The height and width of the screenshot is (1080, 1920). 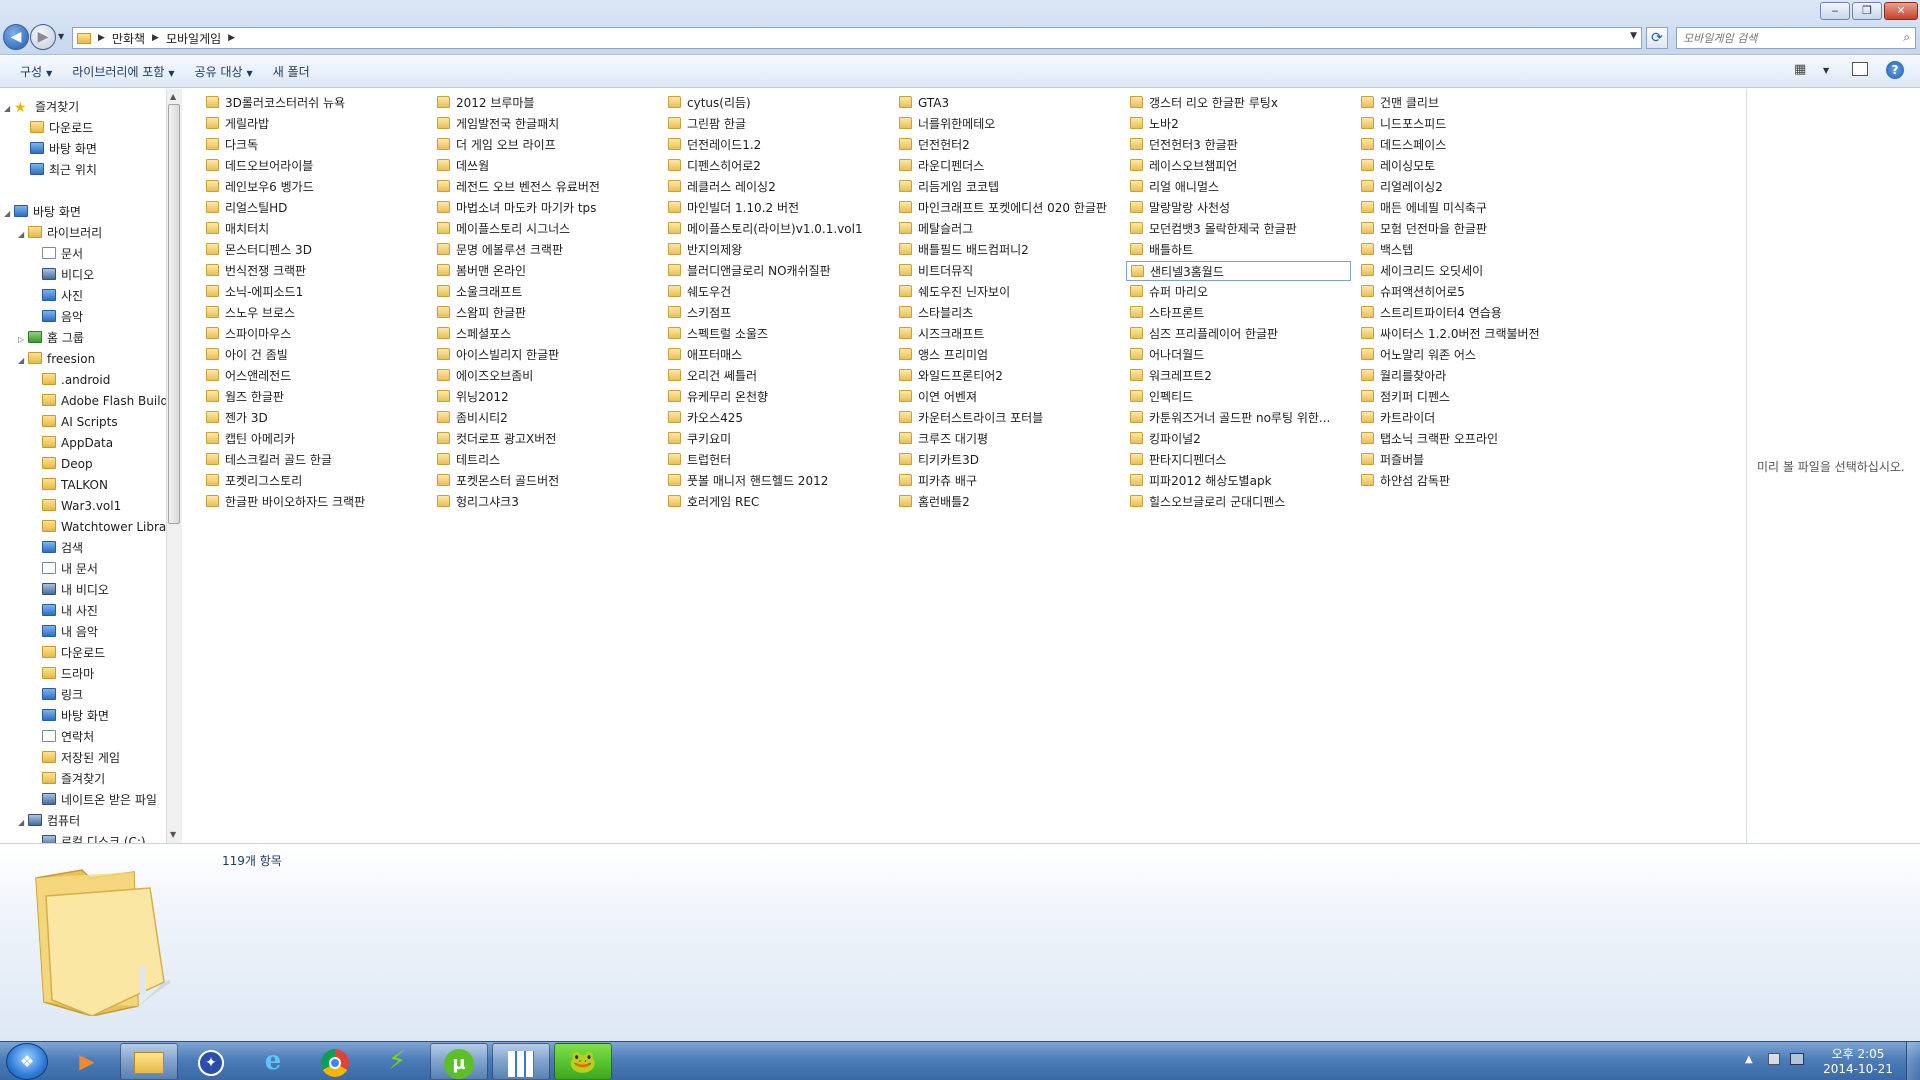 What do you see at coordinates (1007, 271) in the screenshot?
I see `folder-item: 비트더뮤직` at bounding box center [1007, 271].